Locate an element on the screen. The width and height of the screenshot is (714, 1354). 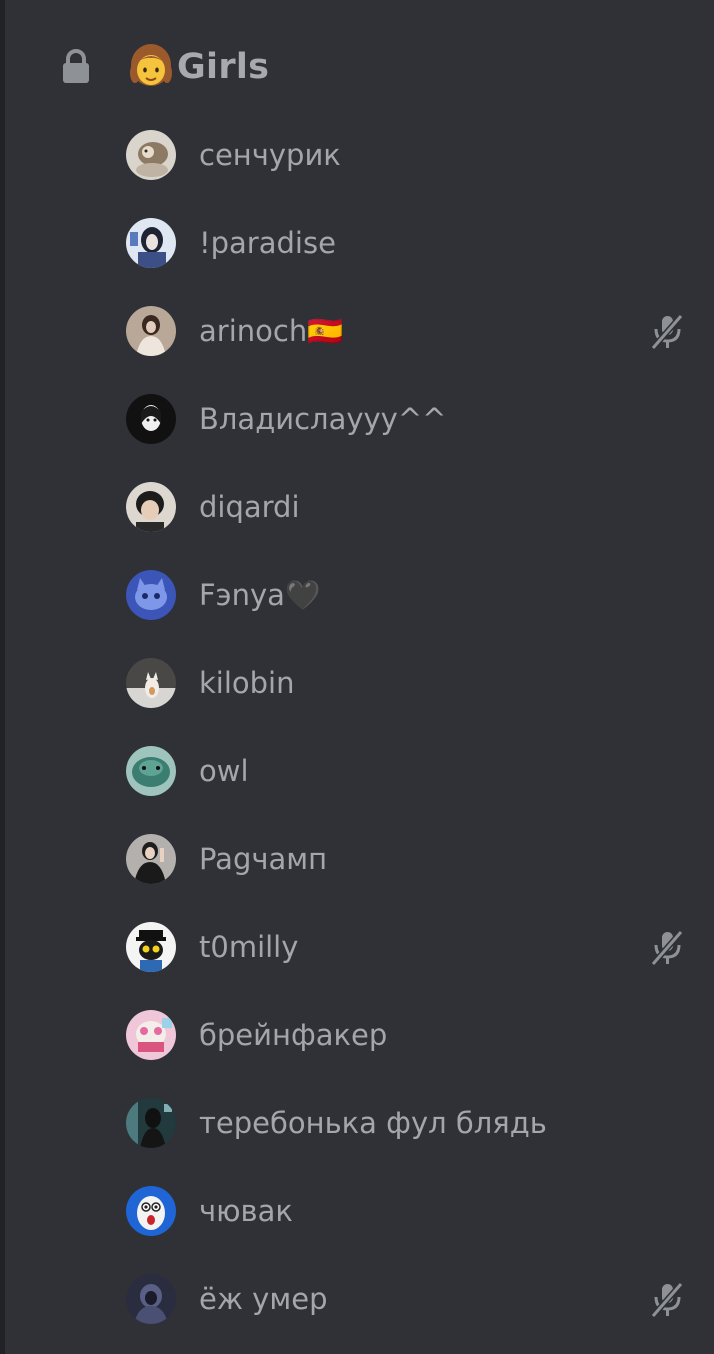
member-item: сенчурик is located at coordinates (357, 154).